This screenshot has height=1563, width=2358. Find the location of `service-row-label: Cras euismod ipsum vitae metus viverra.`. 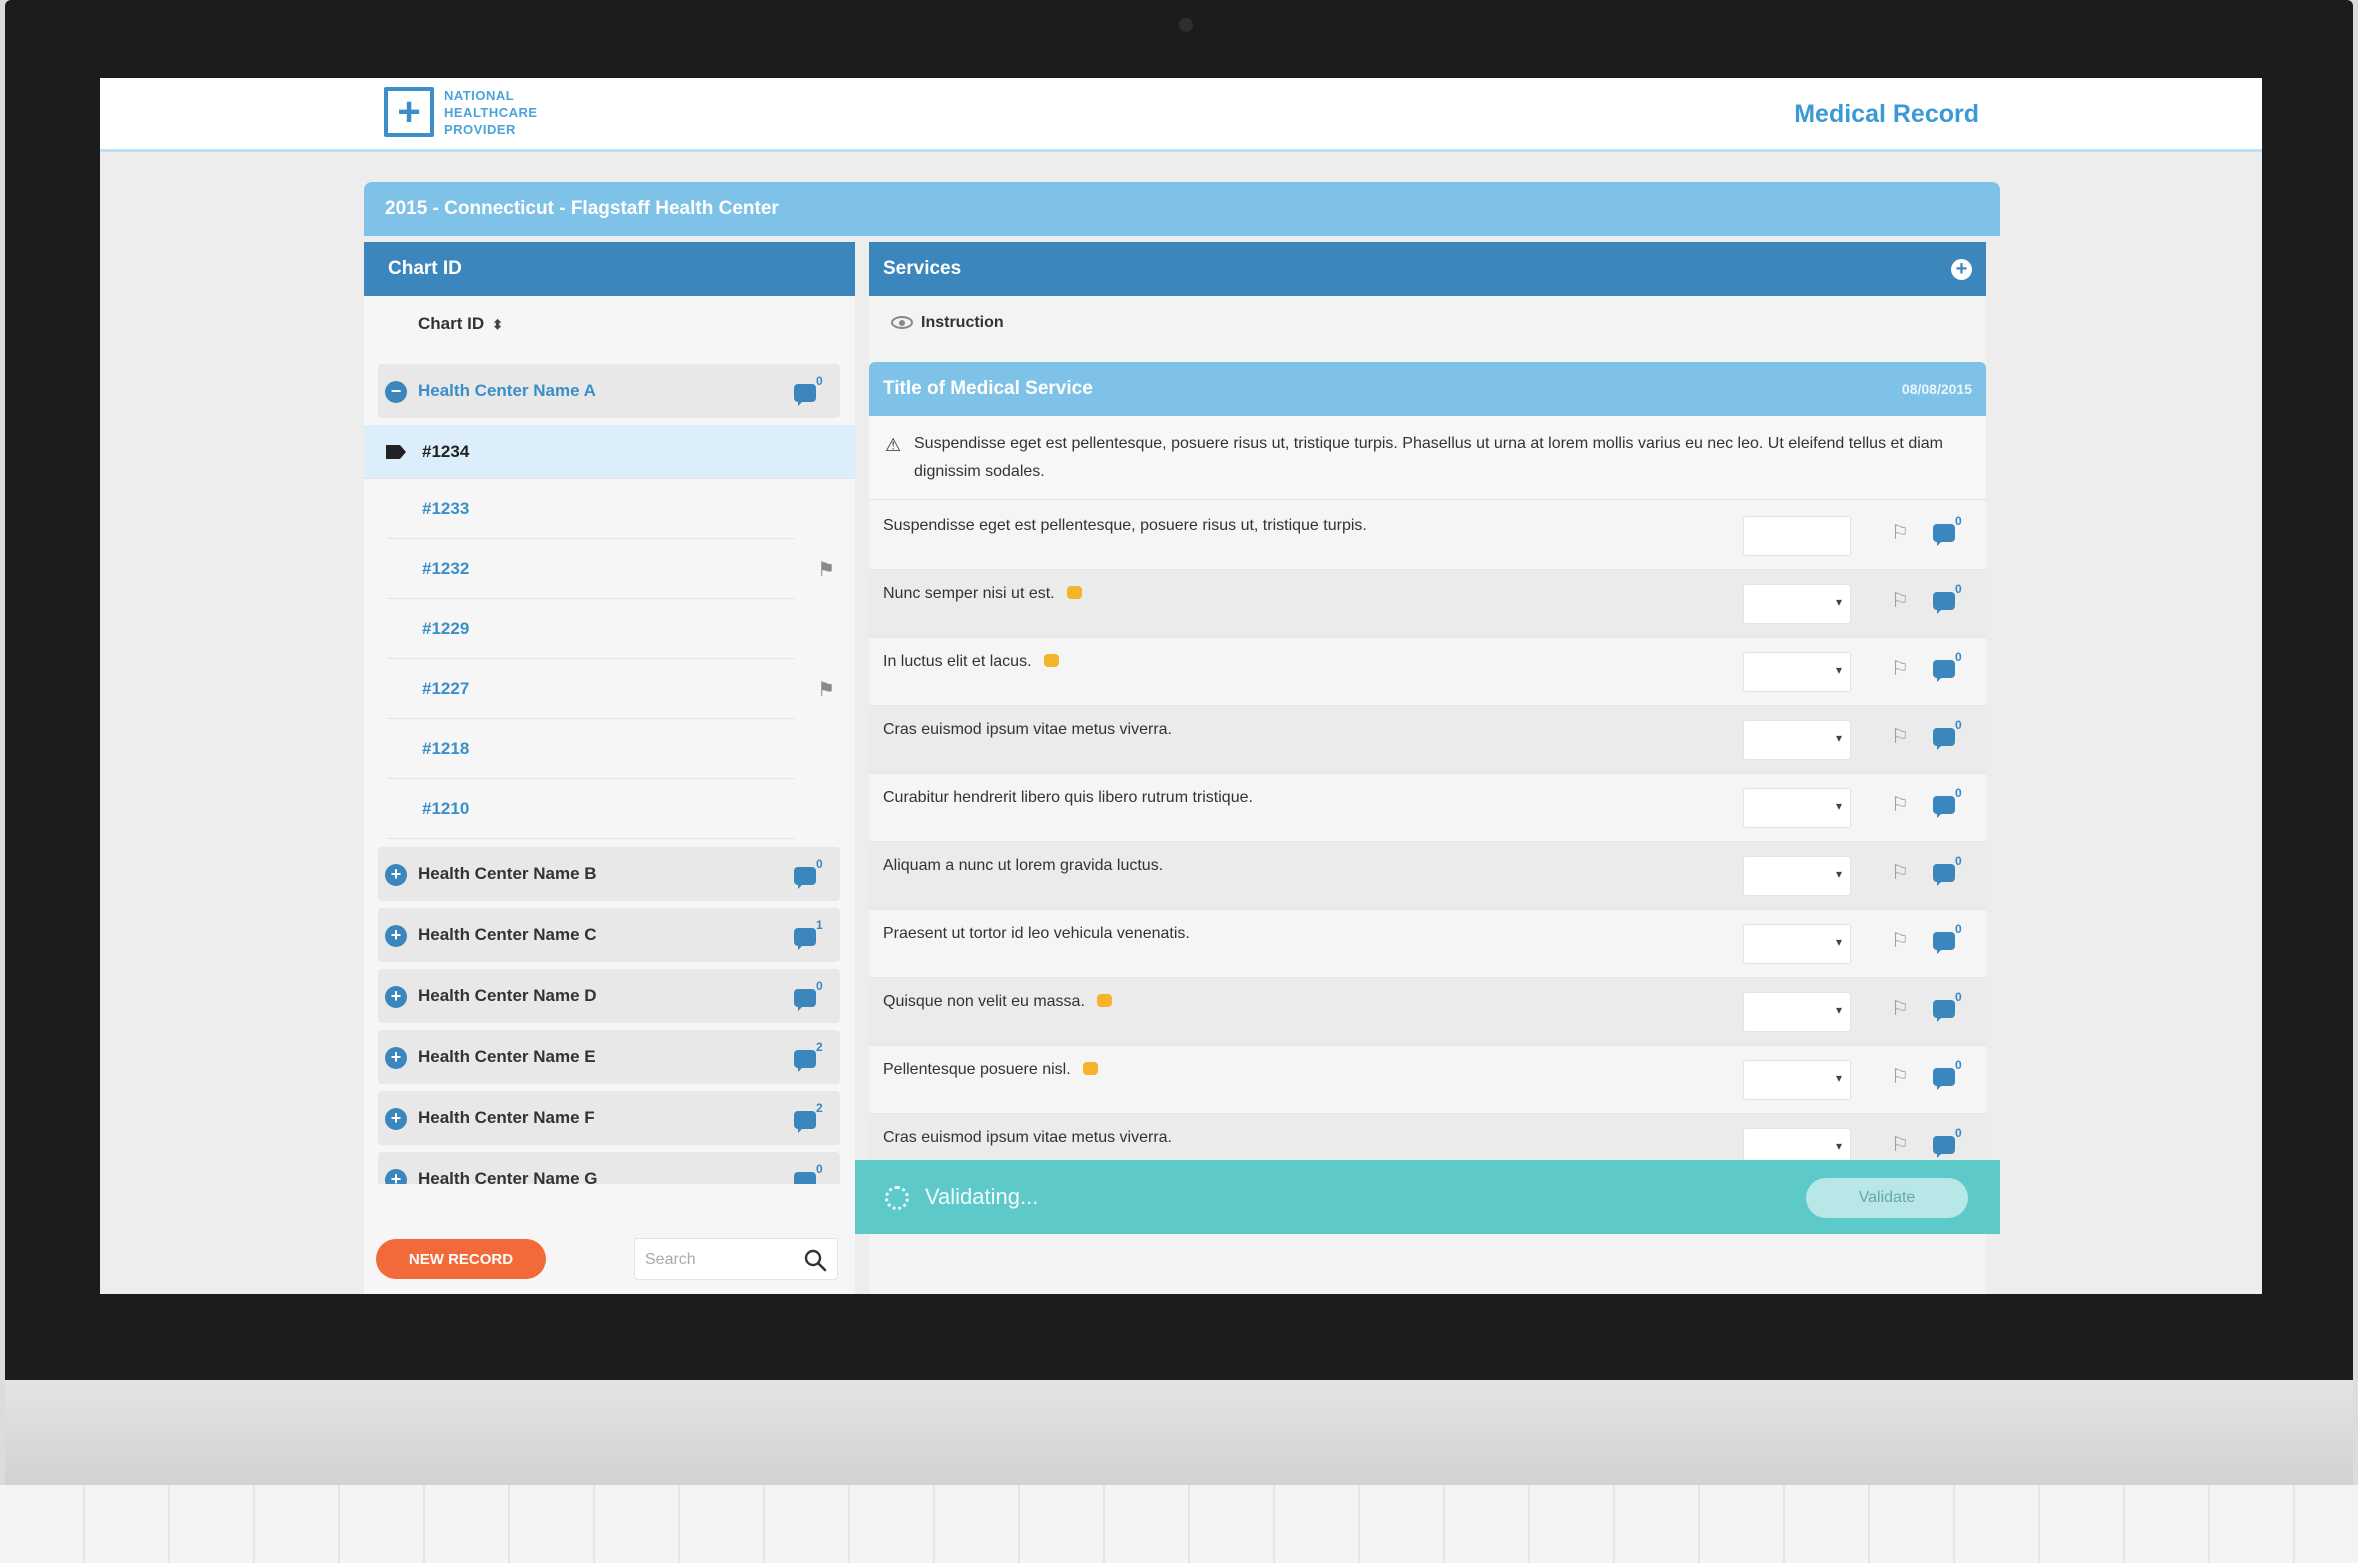

service-row-label: Cras euismod ipsum vitae metus viverra. is located at coordinates (1027, 729).